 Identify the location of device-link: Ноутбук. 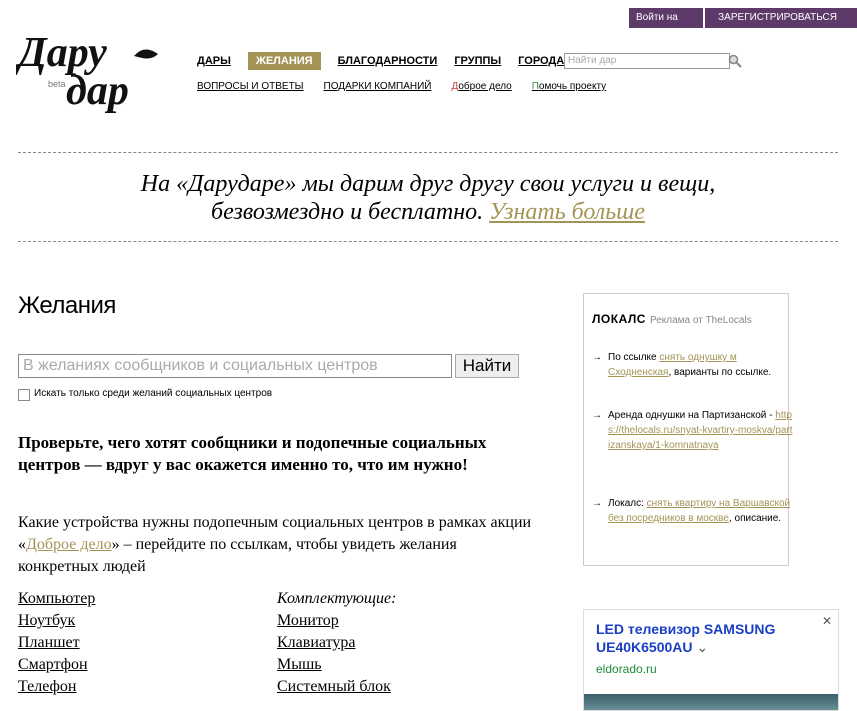
(56, 621).